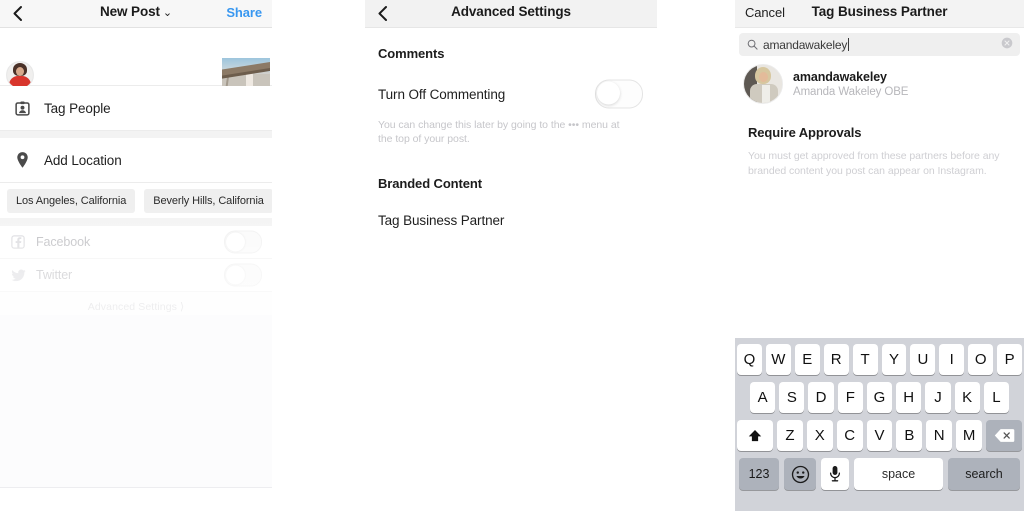 The height and width of the screenshot is (511, 1024). I want to click on key-x: X, so click(819, 435).